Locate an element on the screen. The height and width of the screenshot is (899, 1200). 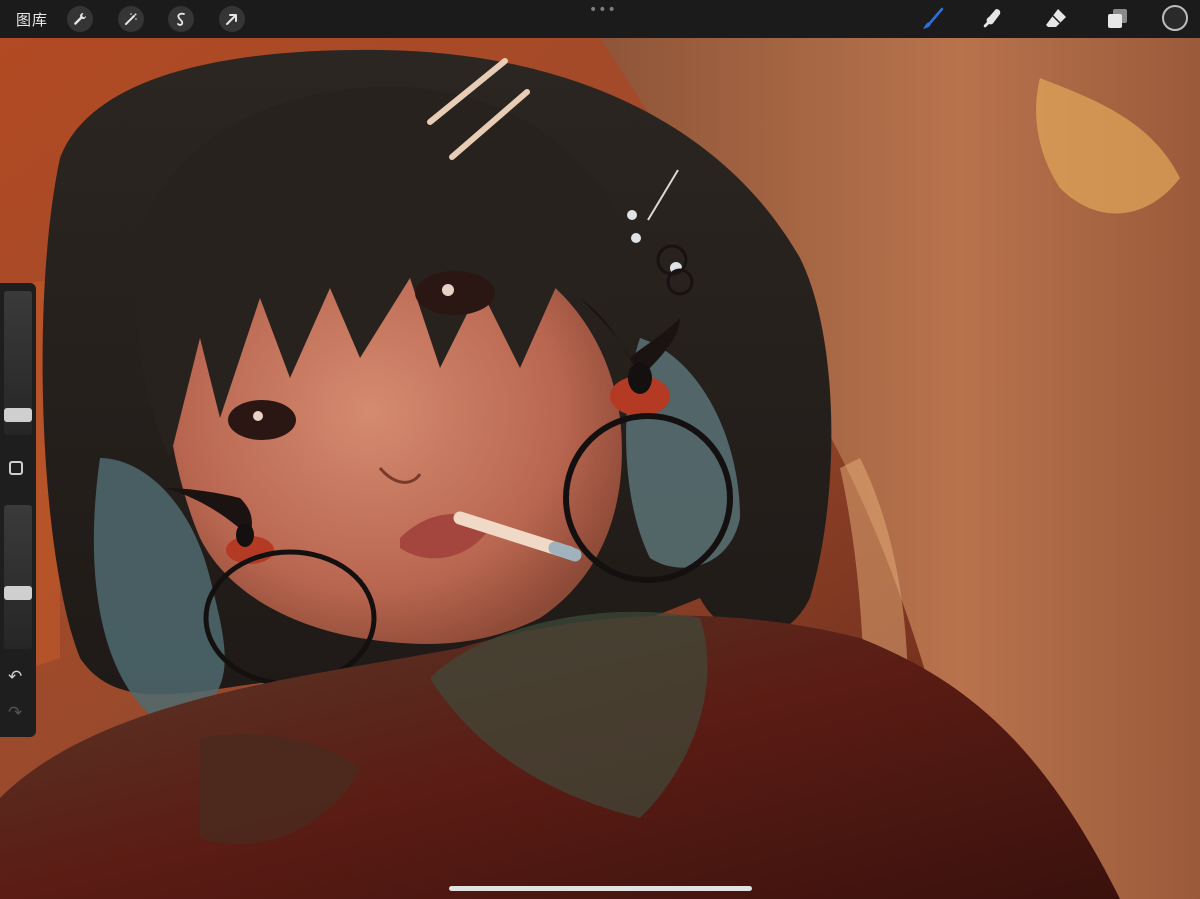
wrench-icon is located at coordinates (80, 19).